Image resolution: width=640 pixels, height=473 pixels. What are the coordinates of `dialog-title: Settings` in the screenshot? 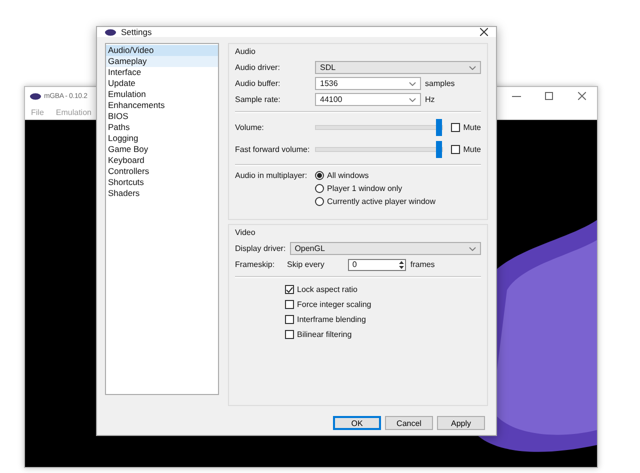 It's located at (136, 32).